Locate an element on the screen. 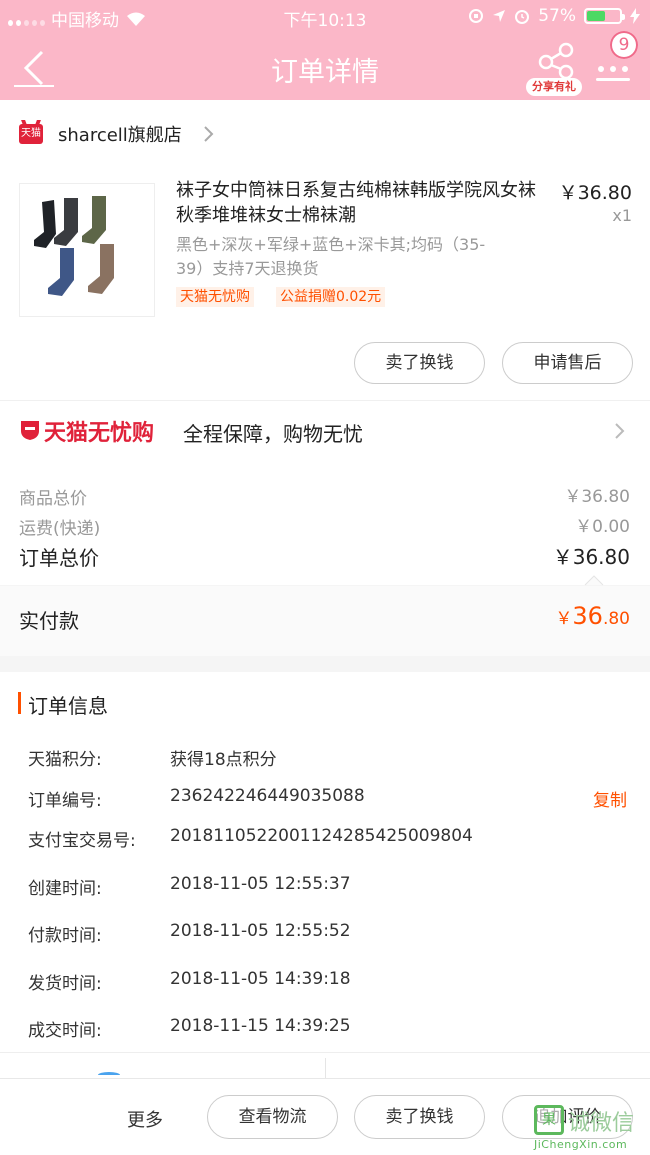 This screenshot has height=1155, width=650. info-value-alipay: 2018110522001124285425009804 is located at coordinates (321, 836).